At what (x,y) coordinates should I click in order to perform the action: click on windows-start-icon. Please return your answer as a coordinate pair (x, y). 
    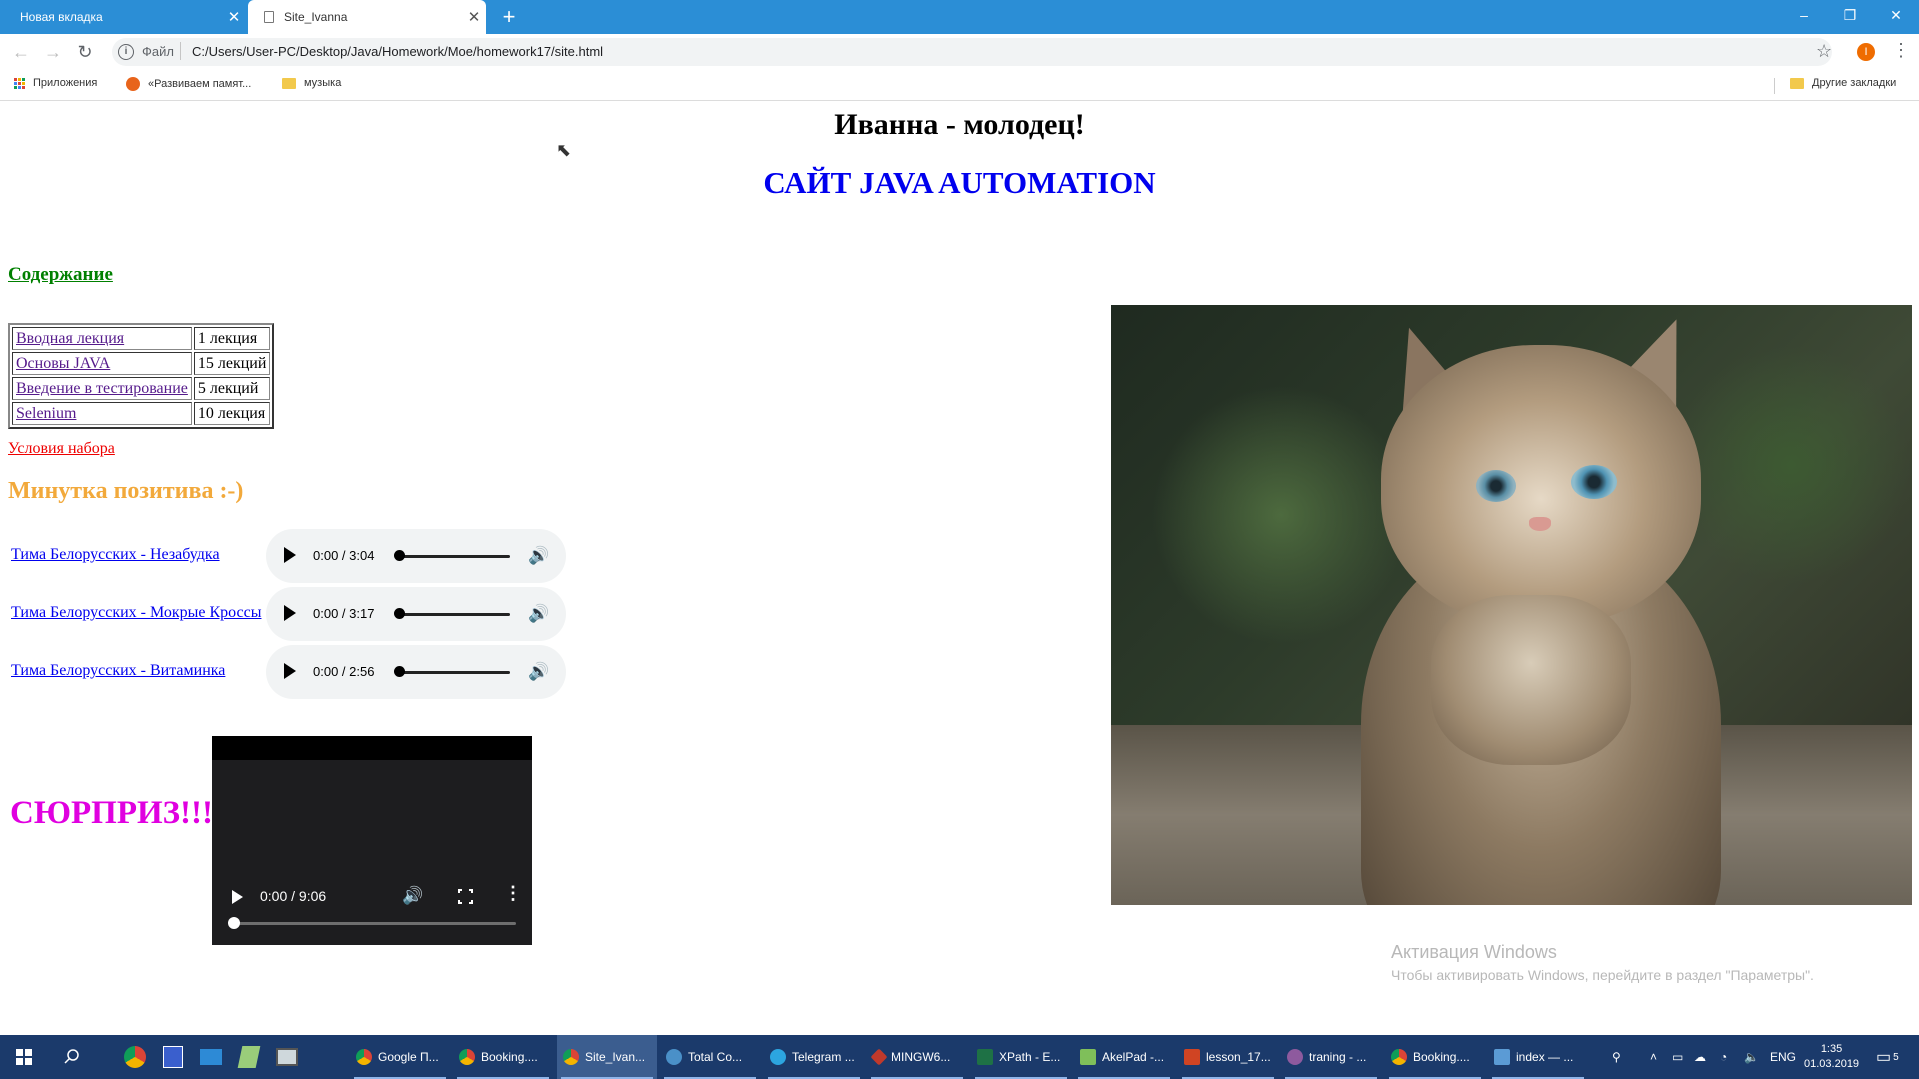
    Looking at the image, I should click on (24, 1057).